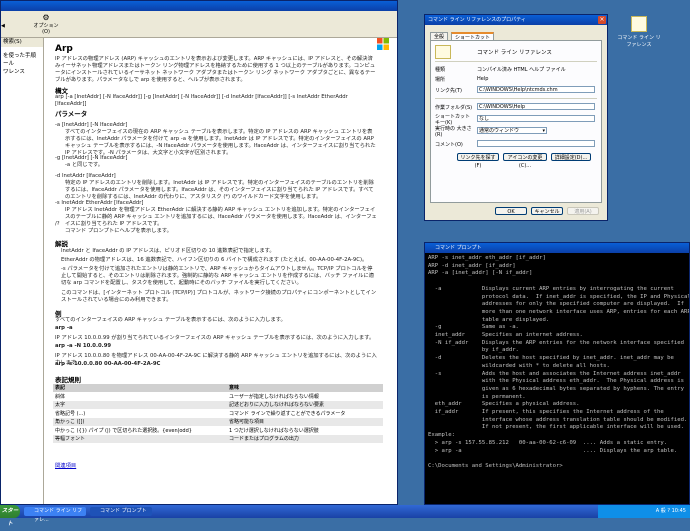 This screenshot has width=690, height=531. Describe the element at coordinates (19, 55) in the screenshot. I see `left-item: を使った手順` at that location.